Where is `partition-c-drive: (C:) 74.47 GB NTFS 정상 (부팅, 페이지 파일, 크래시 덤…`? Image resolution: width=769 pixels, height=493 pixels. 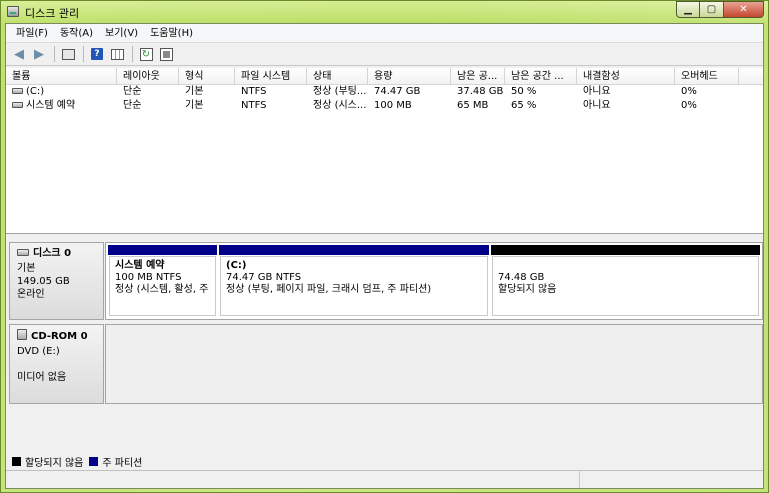
partition-c-drive: (C:) 74.47 GB NTFS 정상 (부팅, 페이지 파일, 크래시 덤… is located at coordinates (354, 281).